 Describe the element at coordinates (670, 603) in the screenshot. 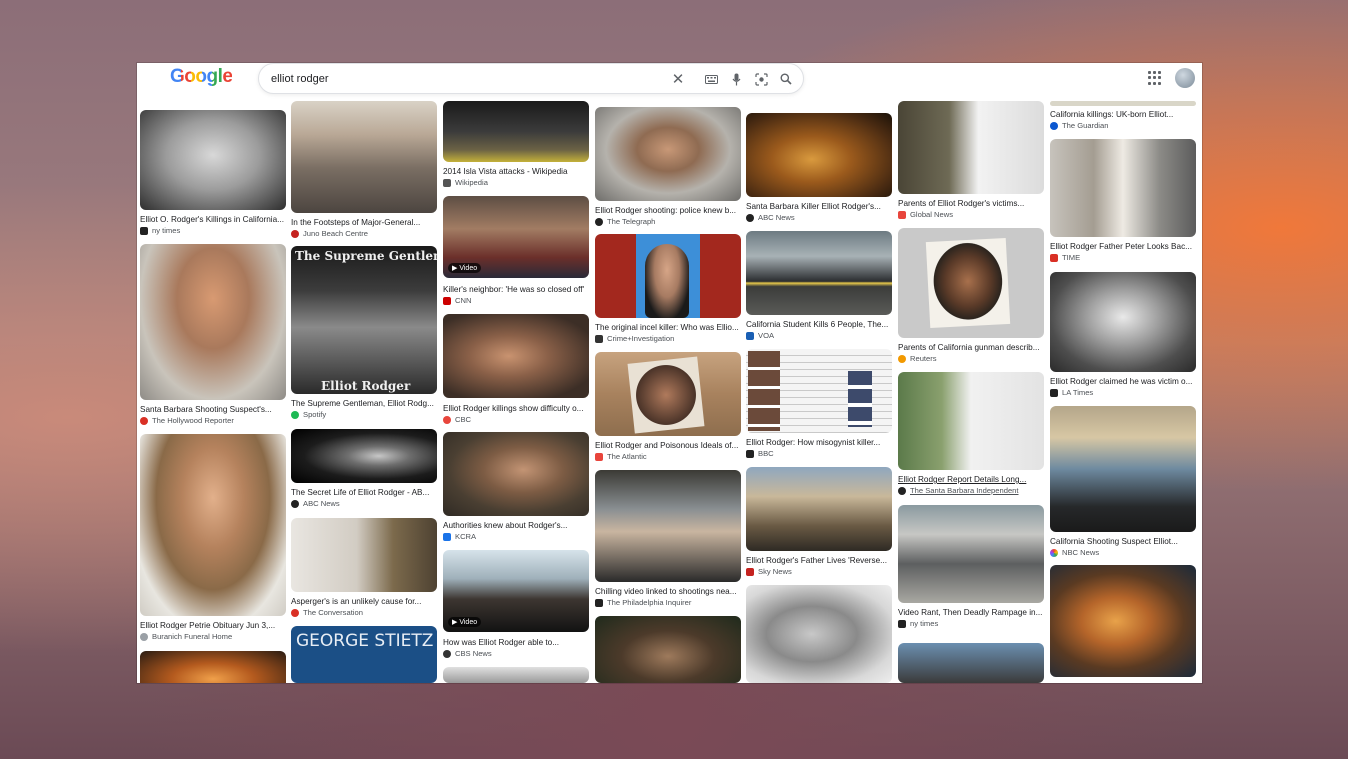

I see `result-source: The Philadelphia Inquirer` at that location.